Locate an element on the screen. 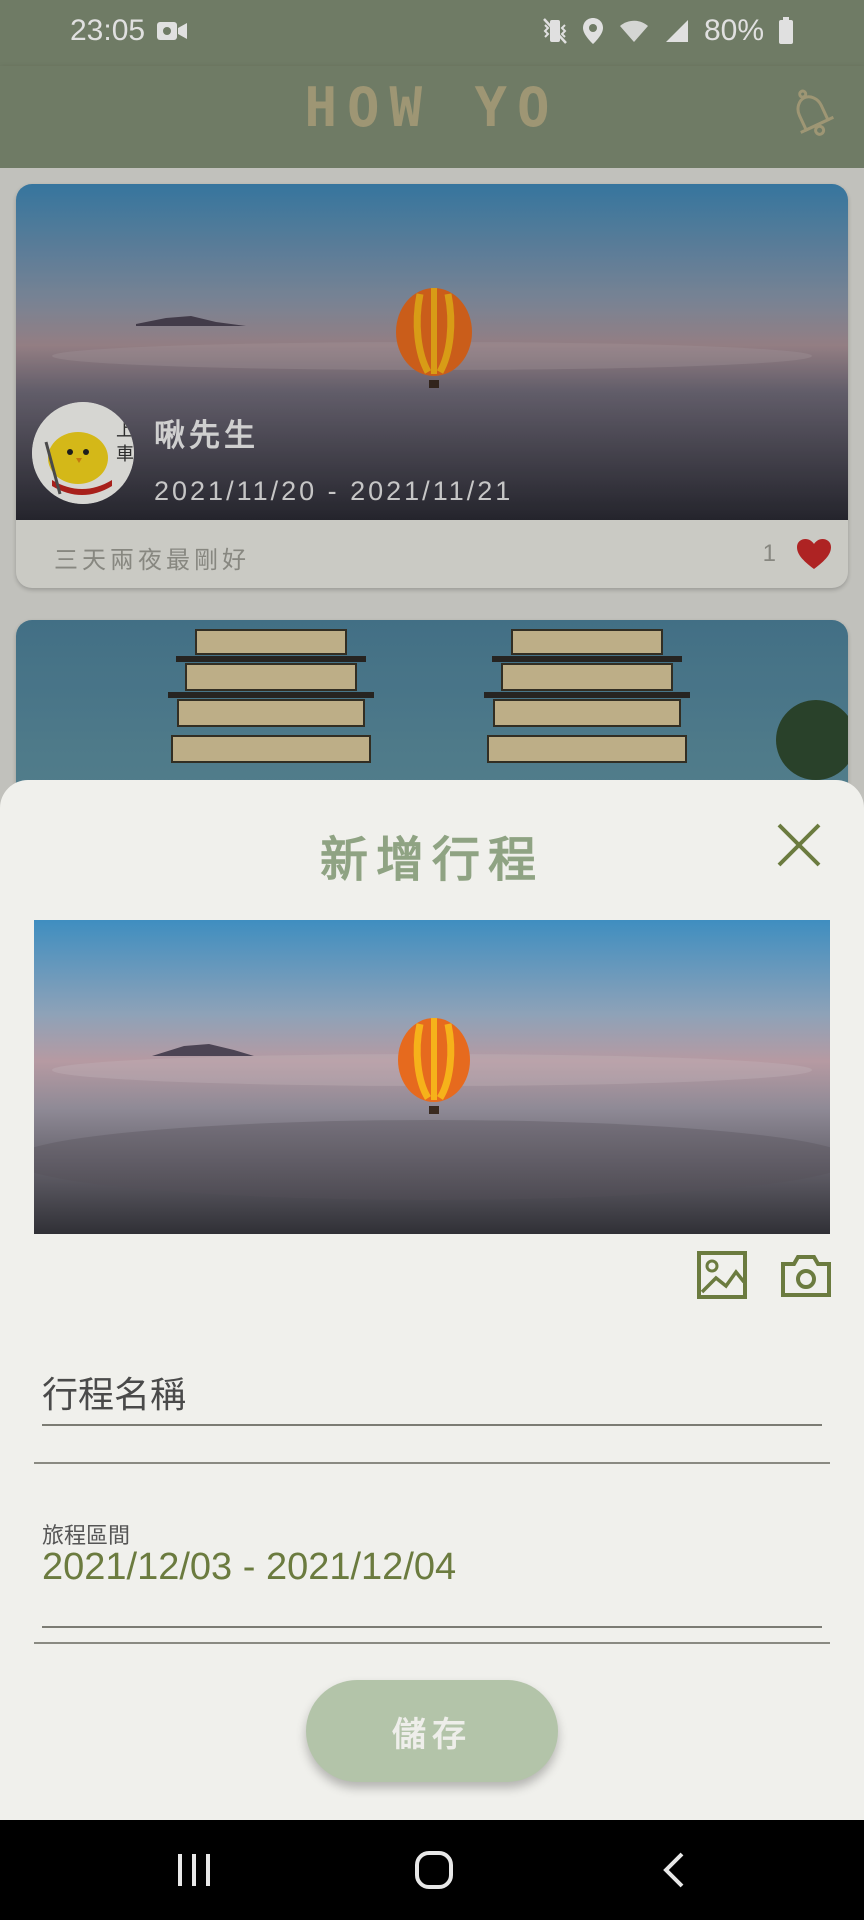 The image size is (864, 1920). range-underline is located at coordinates (432, 1627).